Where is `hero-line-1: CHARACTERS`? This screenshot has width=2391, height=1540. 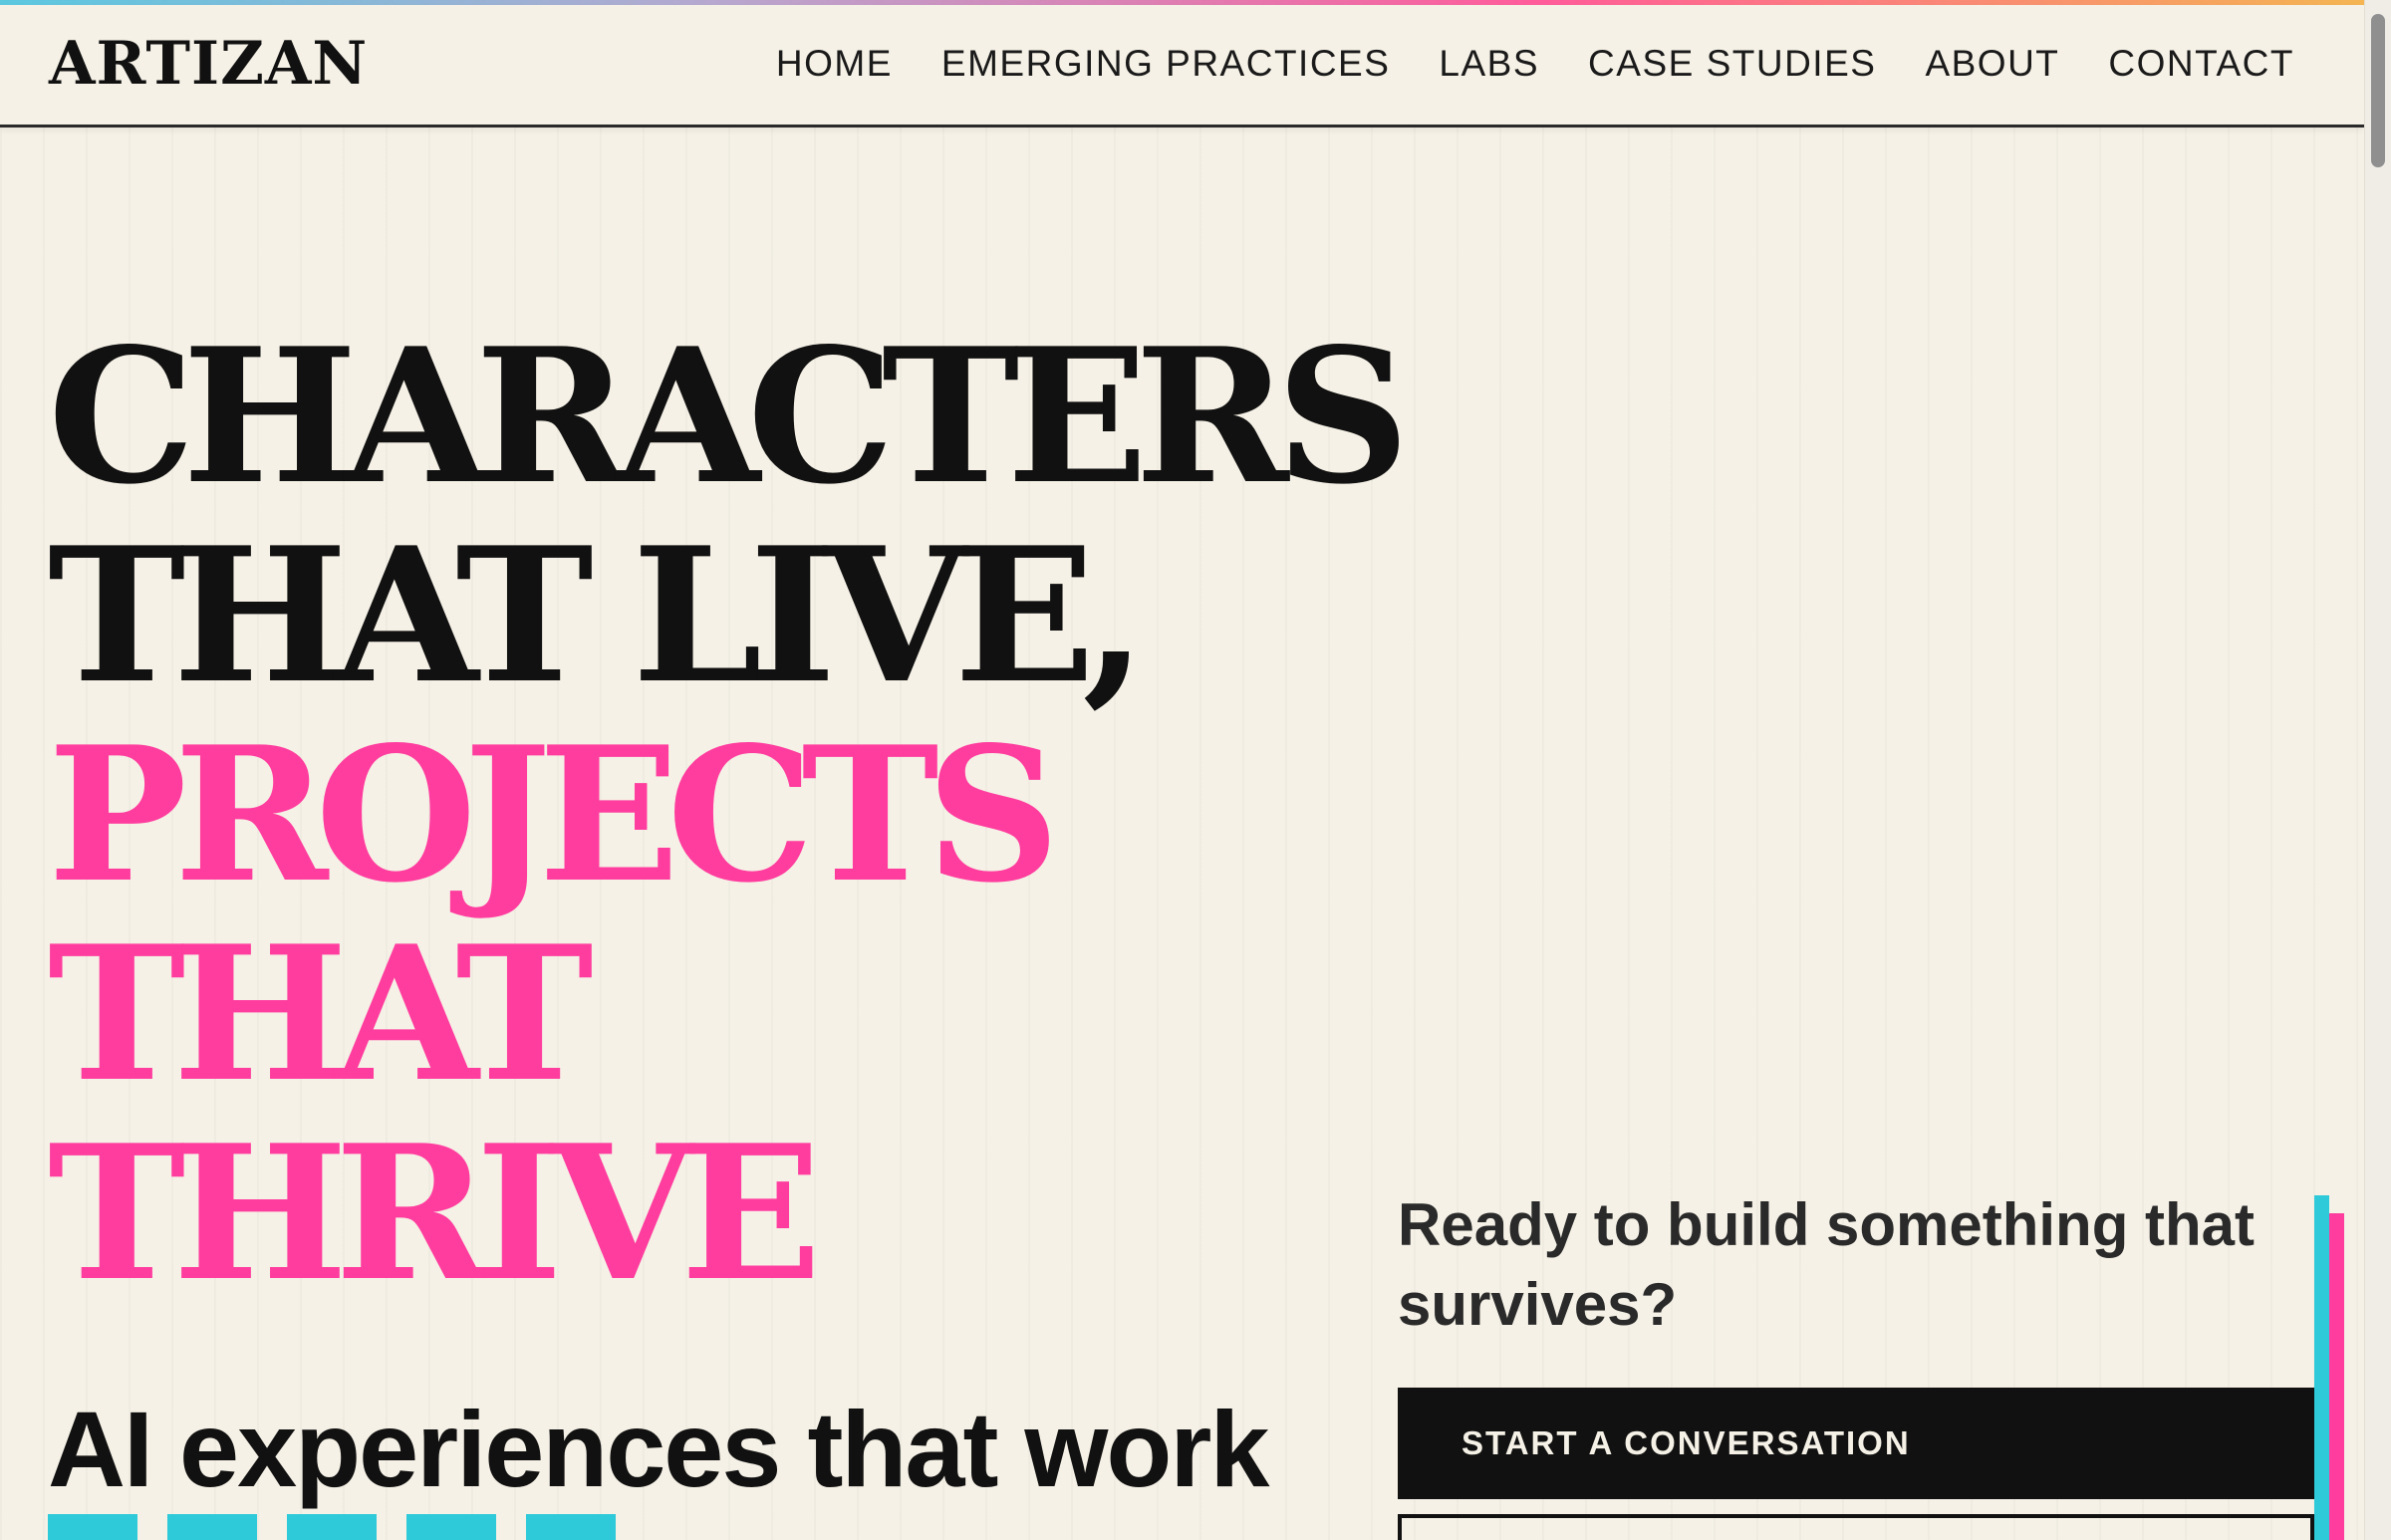
hero-line-1: CHARACTERS is located at coordinates (729, 416).